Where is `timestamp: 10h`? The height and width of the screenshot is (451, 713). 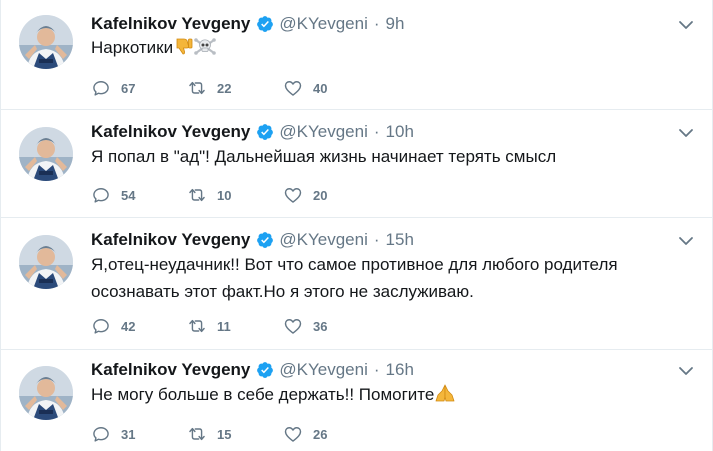
timestamp: 10h is located at coordinates (400, 132).